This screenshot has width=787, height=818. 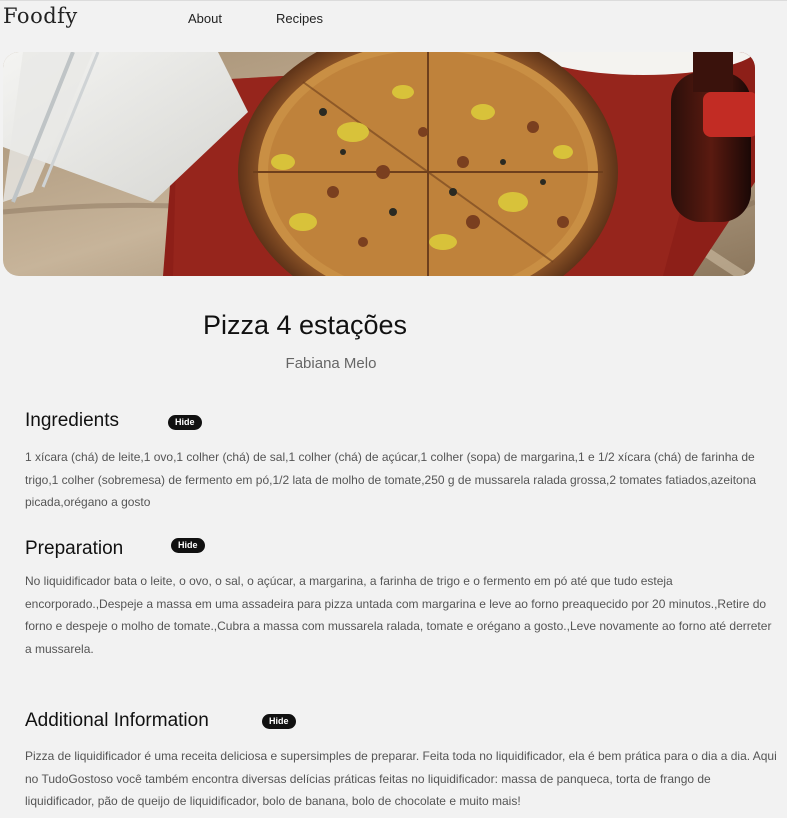 I want to click on recipe-author: Fabiana Melo, so click(x=331, y=363).